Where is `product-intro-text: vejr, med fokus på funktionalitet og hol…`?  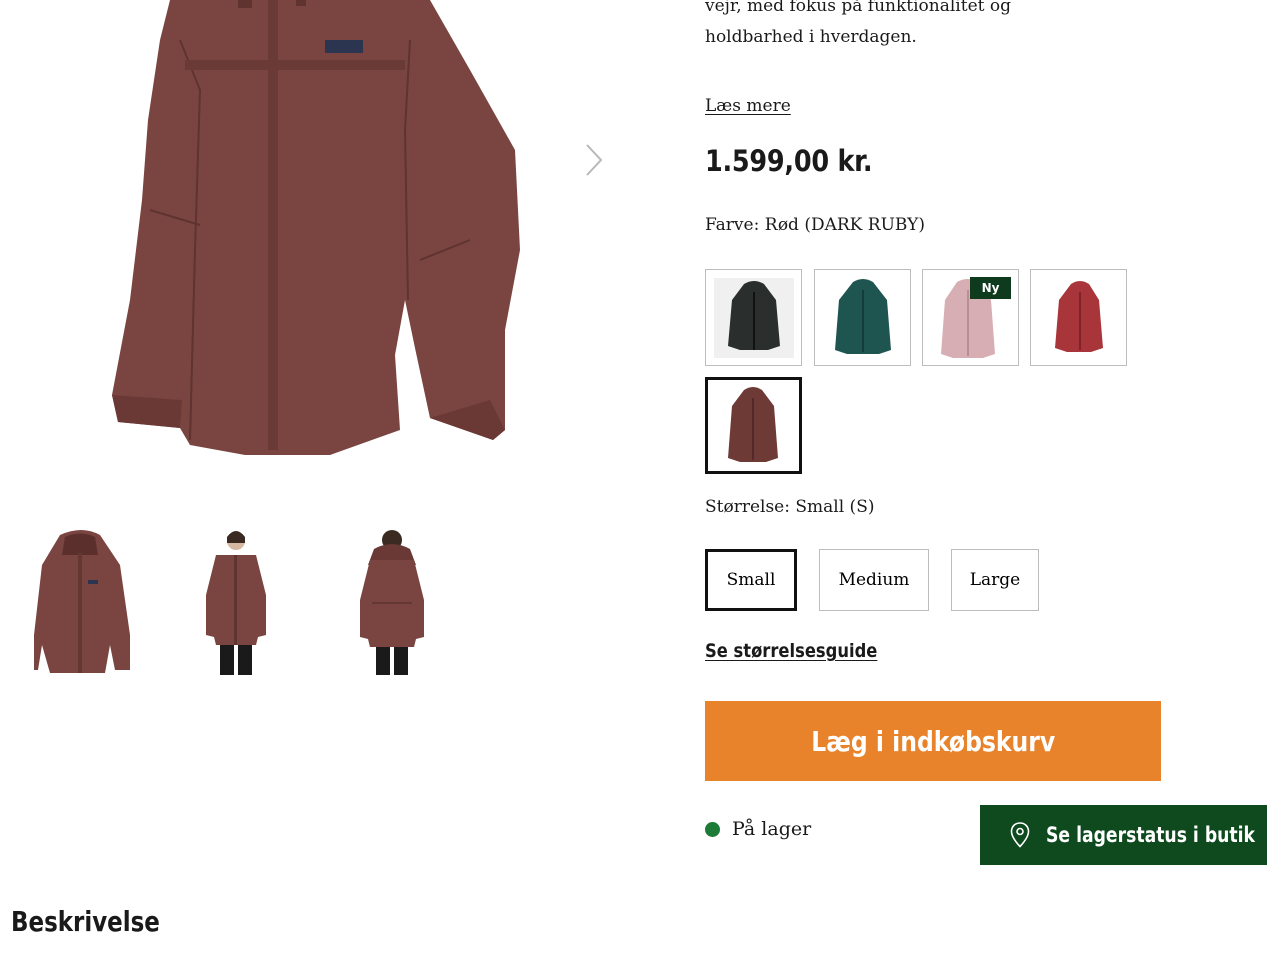 product-intro-text: vejr, med fokus på funktionalitet og hol… is located at coordinates (905, 26).